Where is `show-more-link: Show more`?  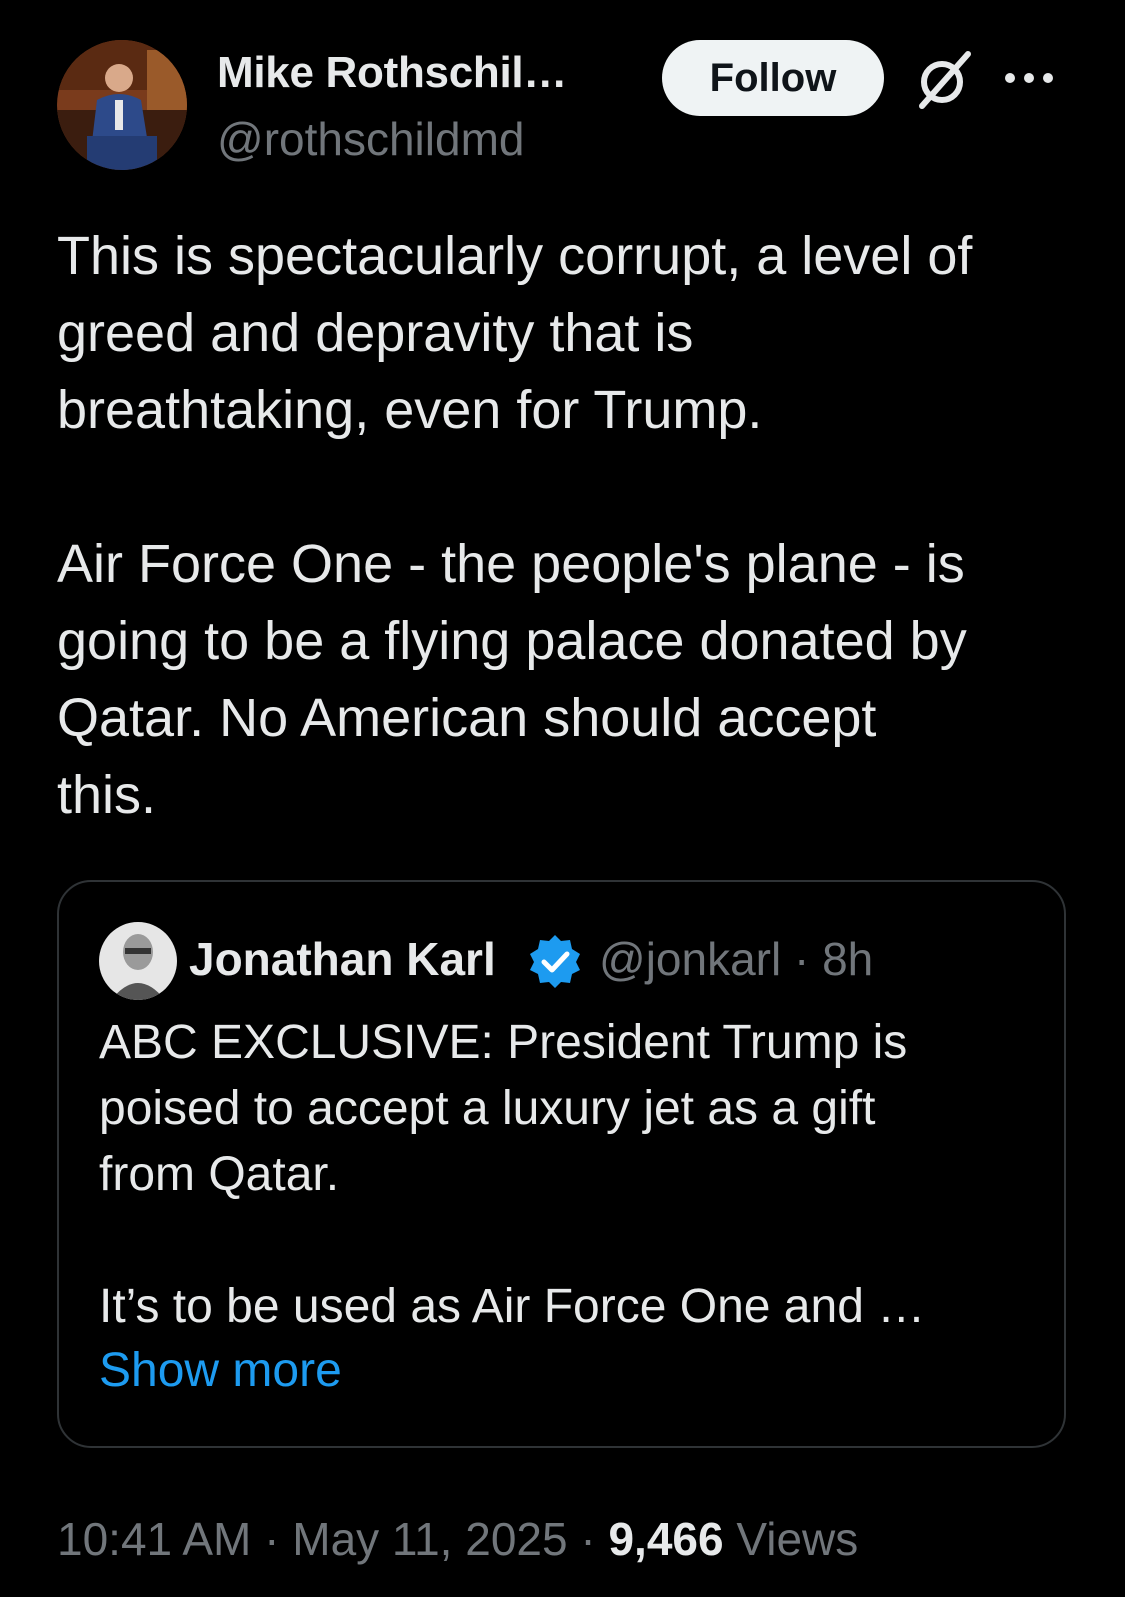 show-more-link: Show more is located at coordinates (220, 1371).